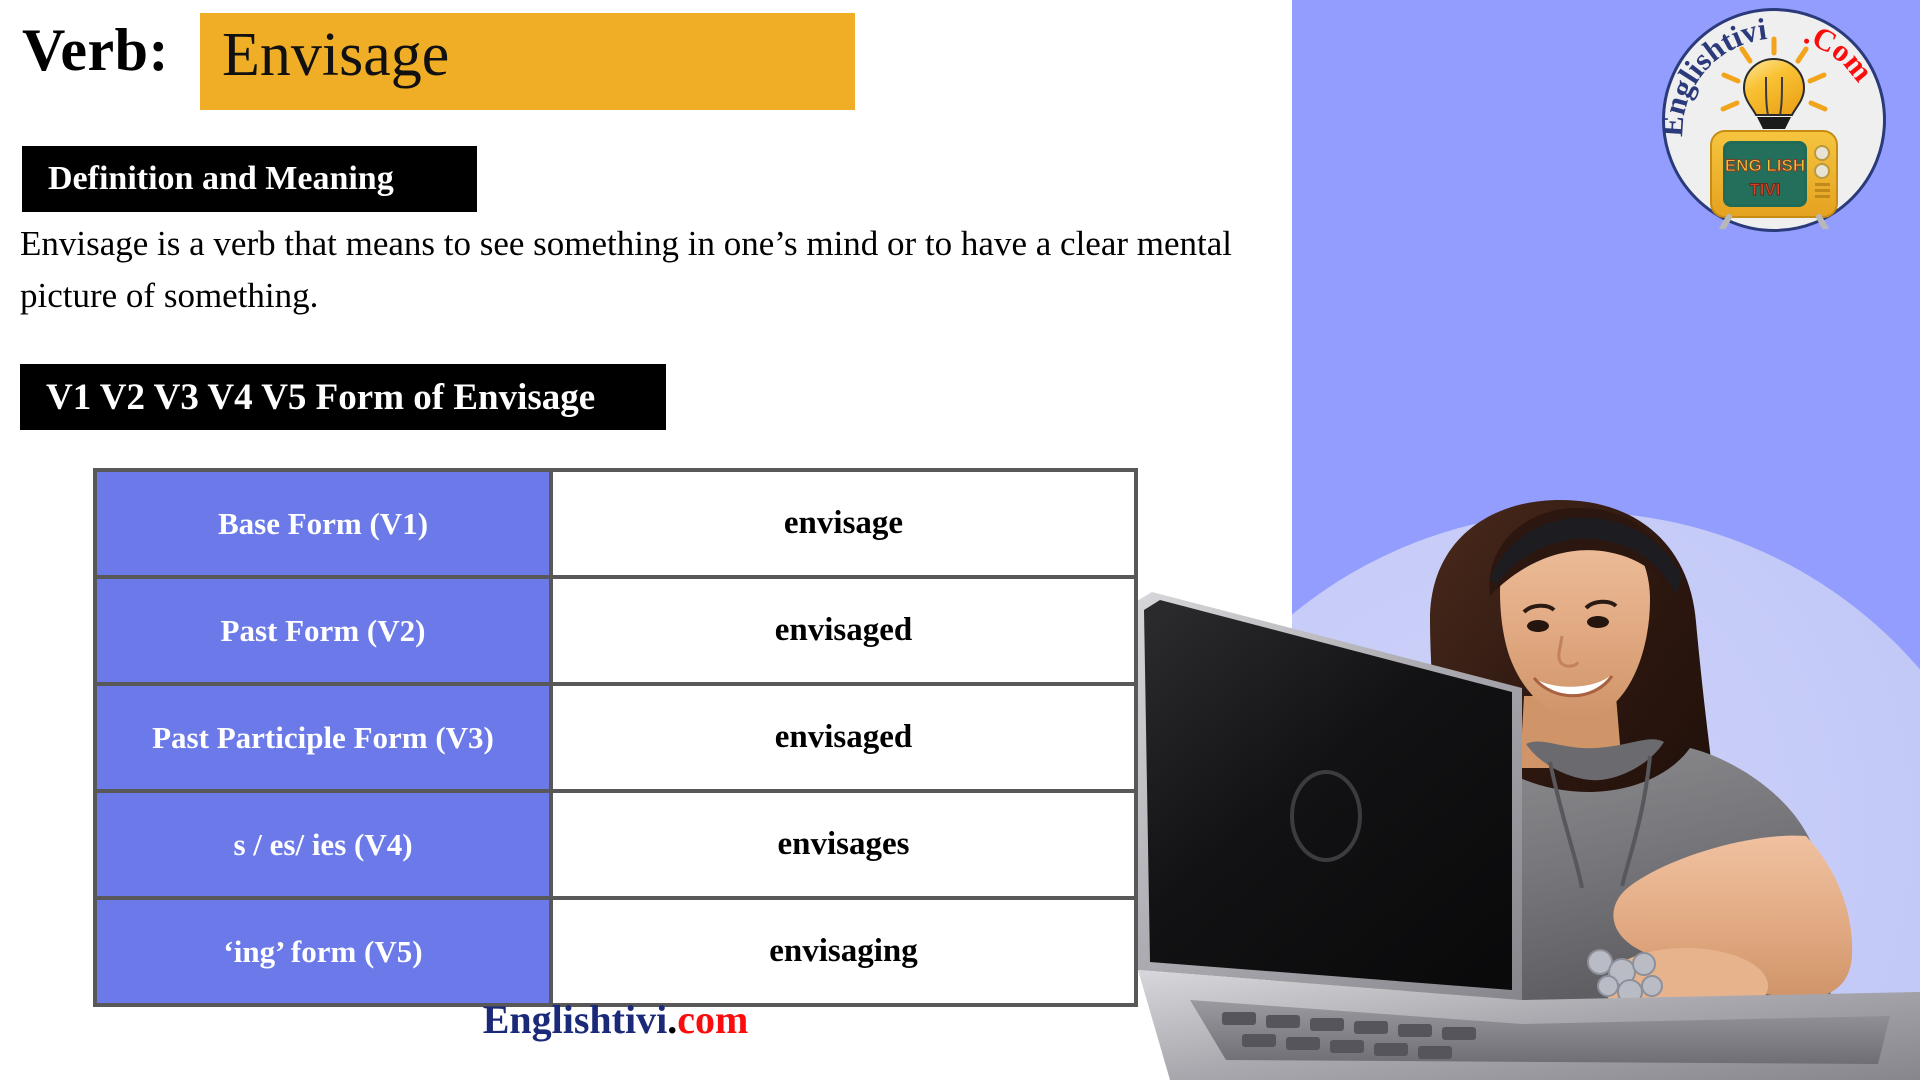  I want to click on table-row: Past Form (V2) envisaged, so click(615, 630).